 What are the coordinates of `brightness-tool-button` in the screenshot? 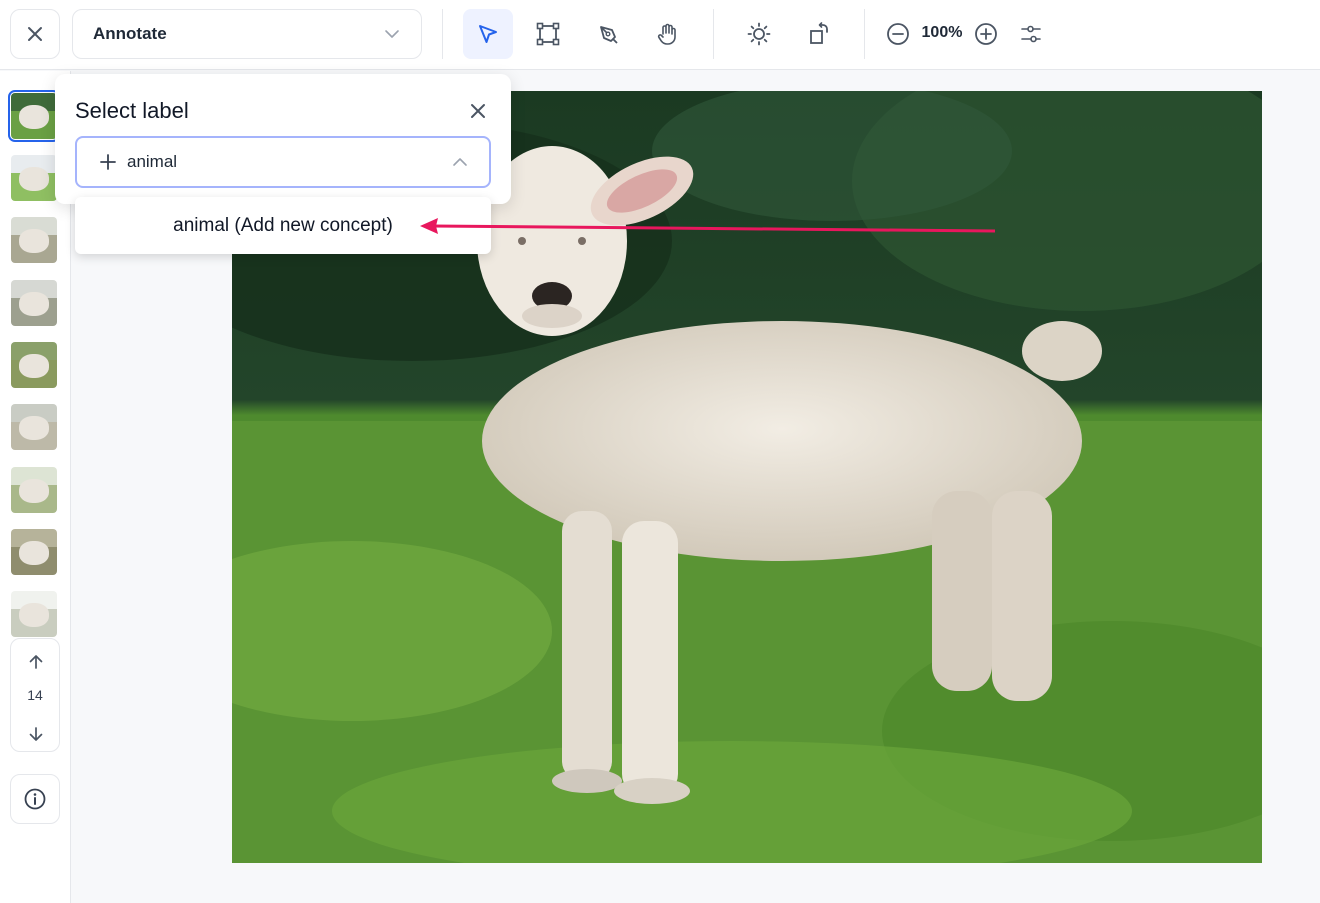 It's located at (759, 34).